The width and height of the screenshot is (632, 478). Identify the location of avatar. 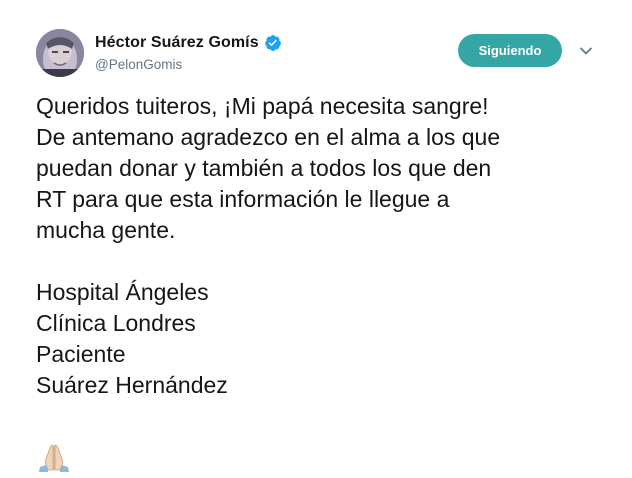
(60, 53).